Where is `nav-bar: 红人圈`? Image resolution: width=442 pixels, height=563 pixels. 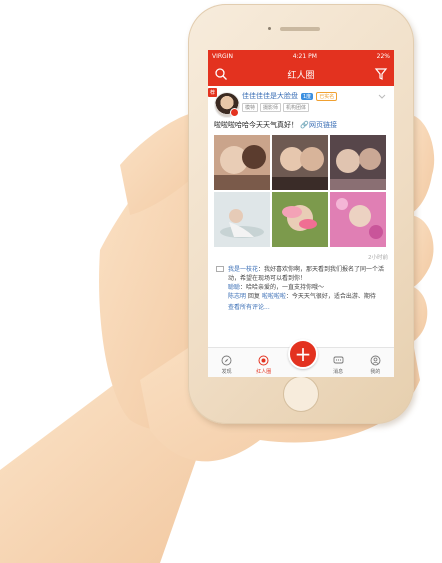
nav-bar: 红人圈 is located at coordinates (301, 74).